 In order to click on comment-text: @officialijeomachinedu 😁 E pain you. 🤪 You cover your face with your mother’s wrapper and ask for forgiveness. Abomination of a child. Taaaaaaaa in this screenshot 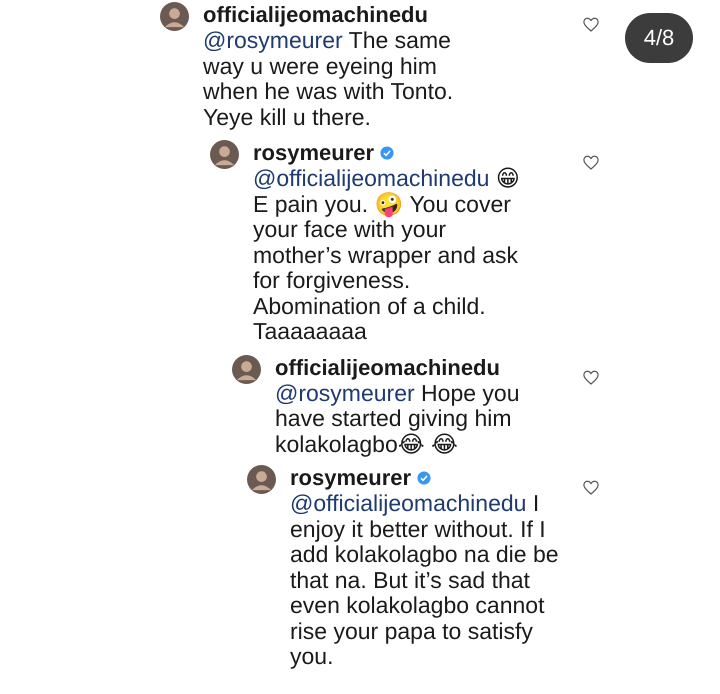, I will do `click(387, 255)`.